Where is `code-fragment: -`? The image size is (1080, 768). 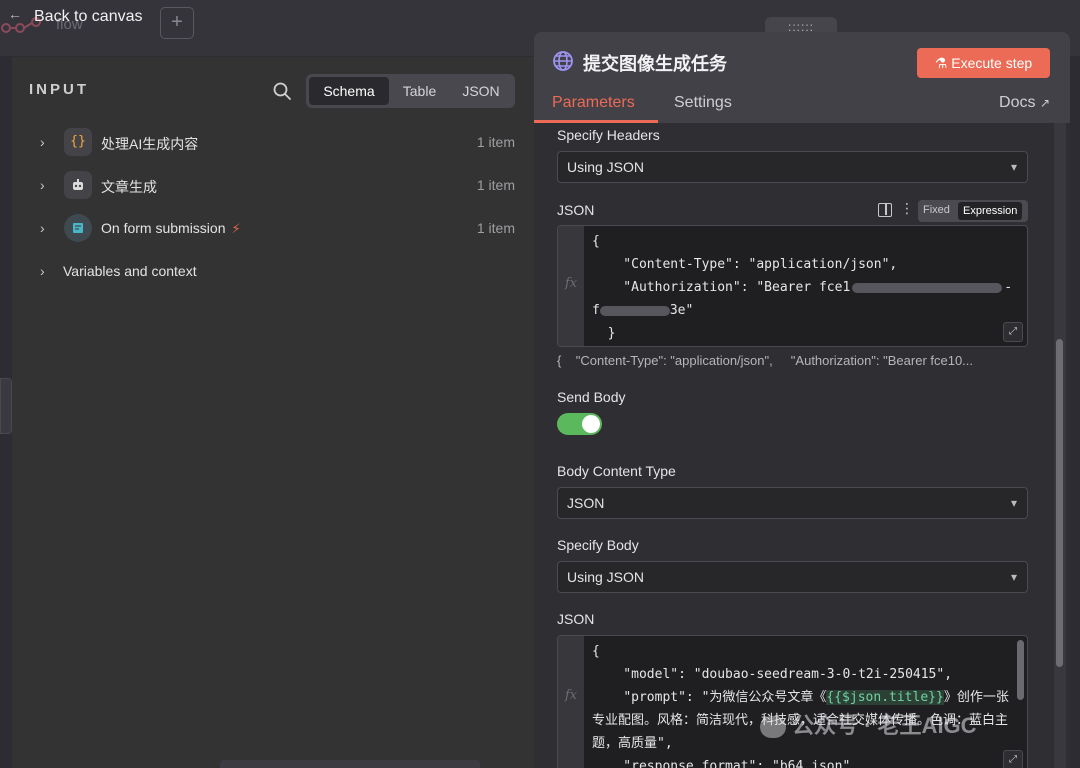
code-fragment: - is located at coordinates (1008, 287).